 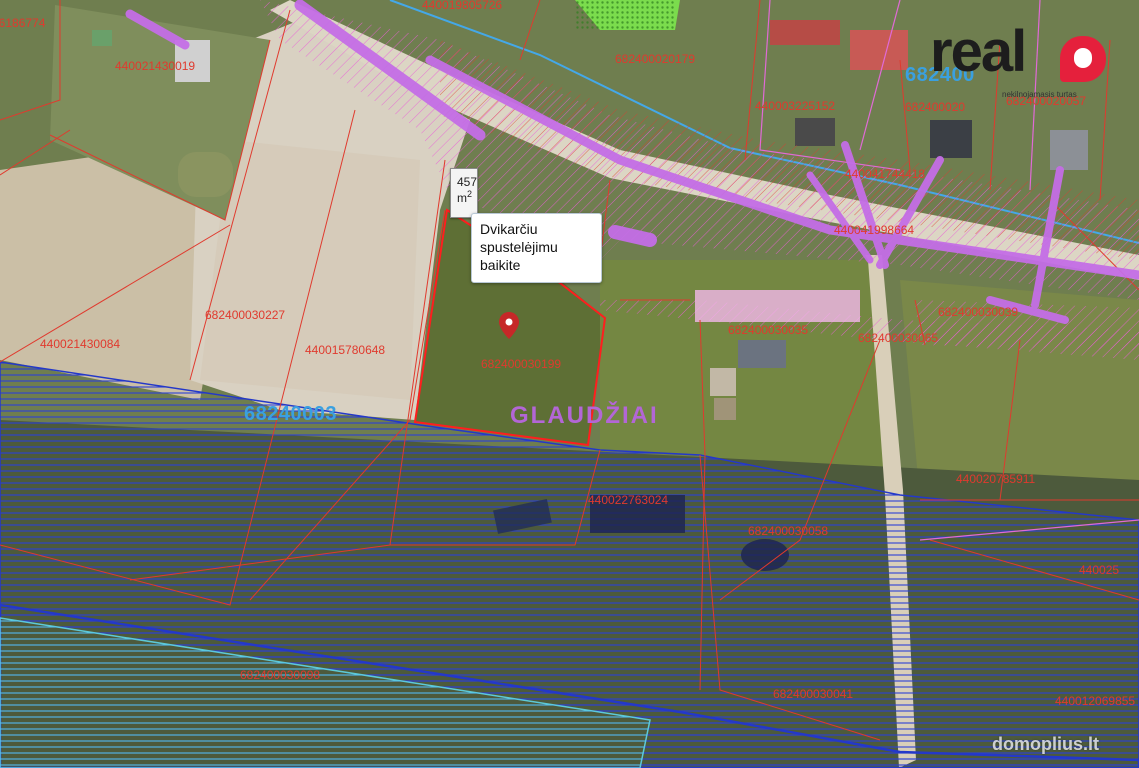 I want to click on tooltip-line: spustelėjimu, so click(x=519, y=247).